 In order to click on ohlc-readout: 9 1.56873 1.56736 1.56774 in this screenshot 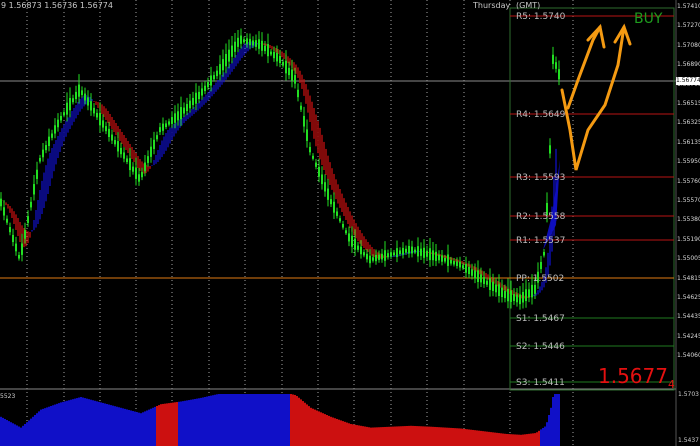, I will do `click(57, 5)`.